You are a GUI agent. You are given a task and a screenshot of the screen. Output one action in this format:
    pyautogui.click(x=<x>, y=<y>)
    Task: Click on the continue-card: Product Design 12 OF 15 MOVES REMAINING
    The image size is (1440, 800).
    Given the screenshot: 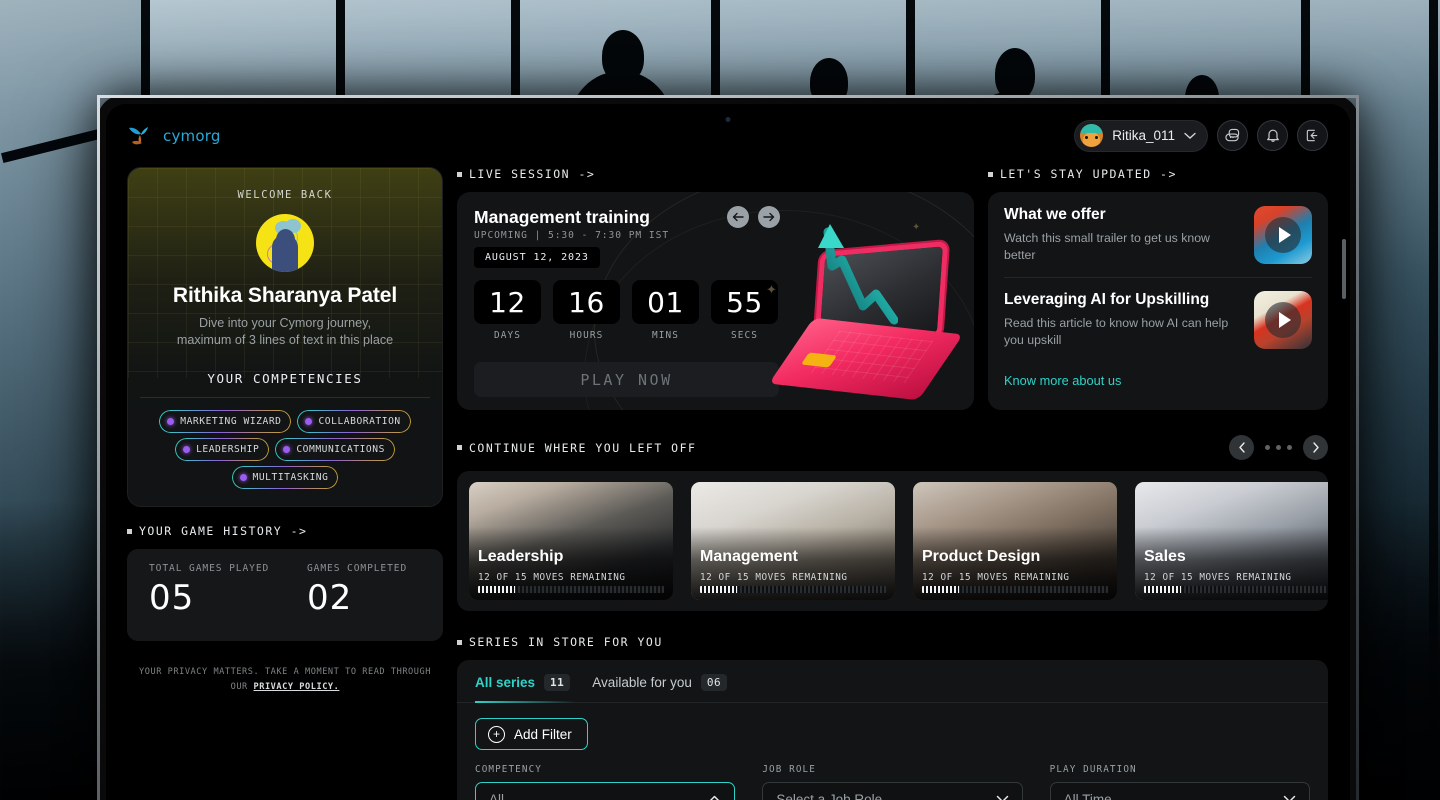 What is the action you would take?
    pyautogui.click(x=1015, y=541)
    